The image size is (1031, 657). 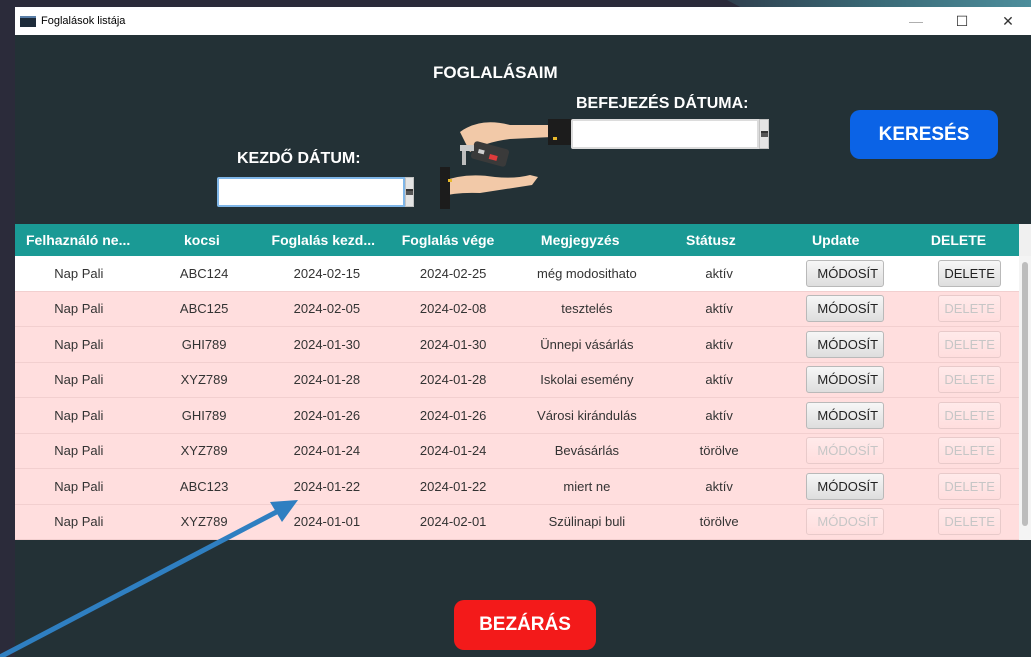 I want to click on cell-car: ABC124, so click(x=204, y=273).